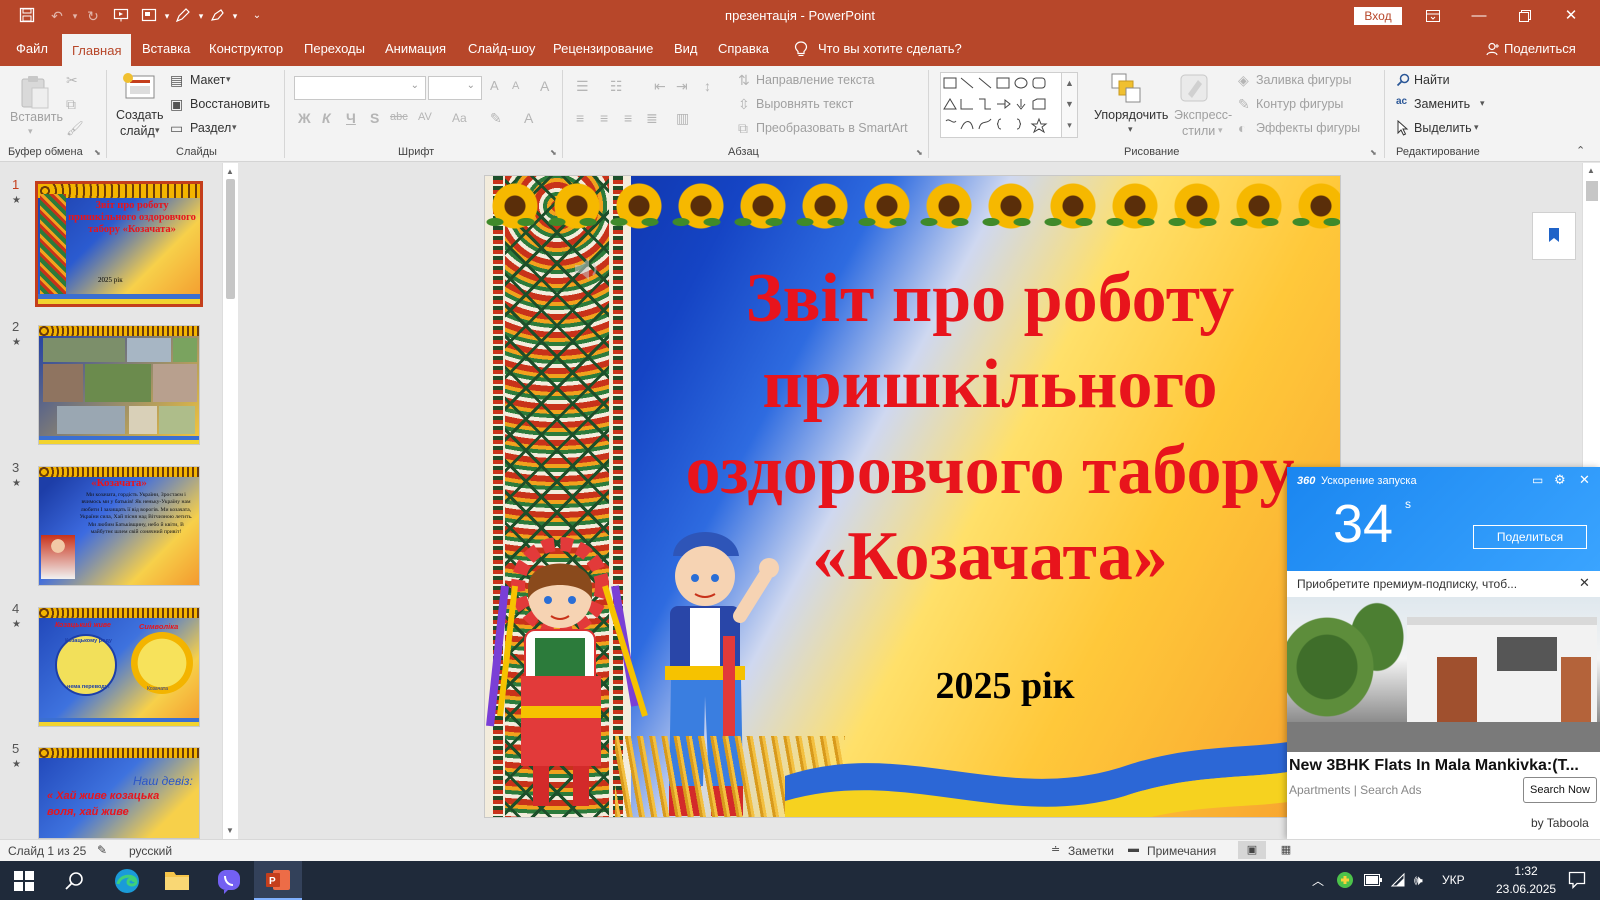  What do you see at coordinates (544, 86) in the screenshot?
I see `clear-formatting-icon: A` at bounding box center [544, 86].